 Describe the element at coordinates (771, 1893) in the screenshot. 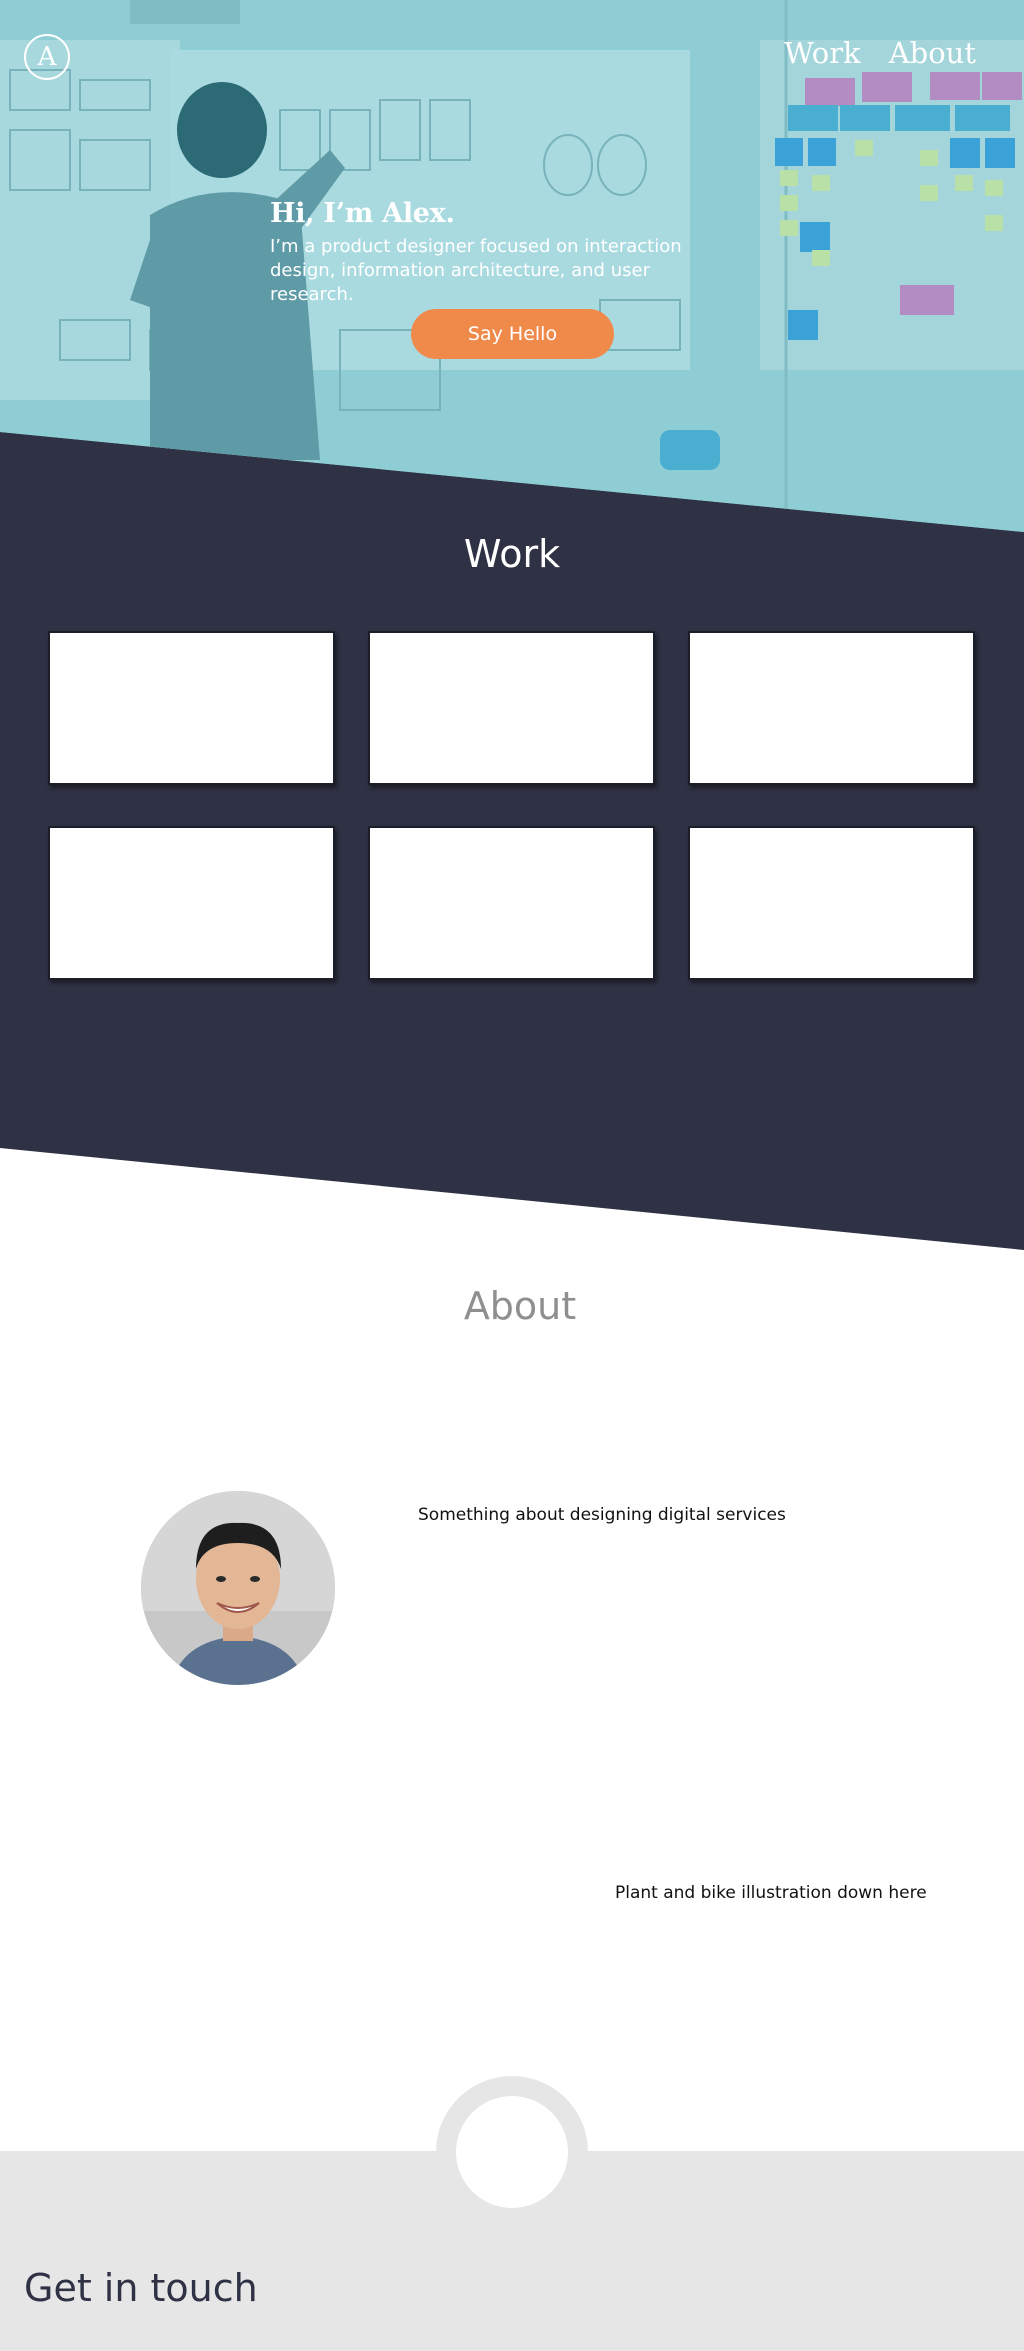

I see `illustration-placeholder-text: Plant and bike illustration down here` at that location.